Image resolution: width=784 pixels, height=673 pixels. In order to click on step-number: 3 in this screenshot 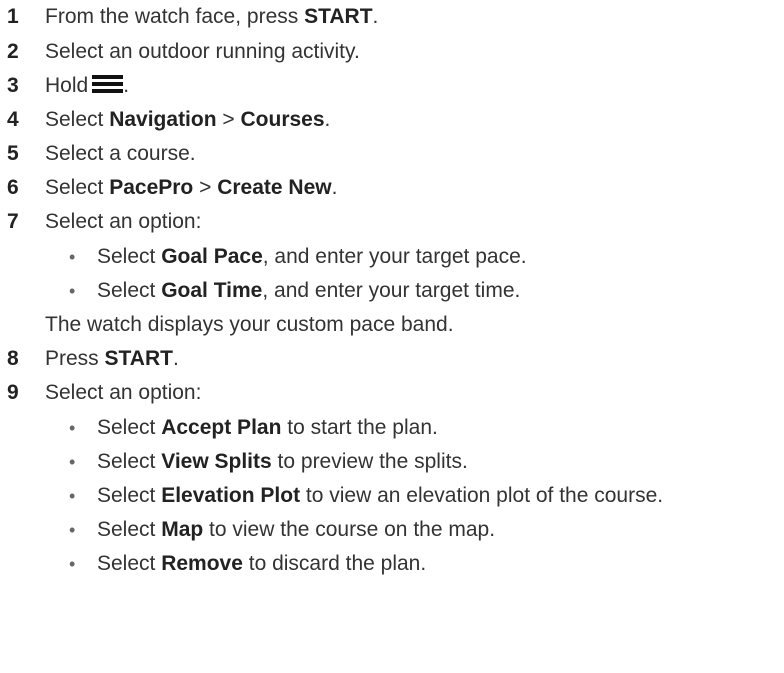, I will do `click(13, 85)`.